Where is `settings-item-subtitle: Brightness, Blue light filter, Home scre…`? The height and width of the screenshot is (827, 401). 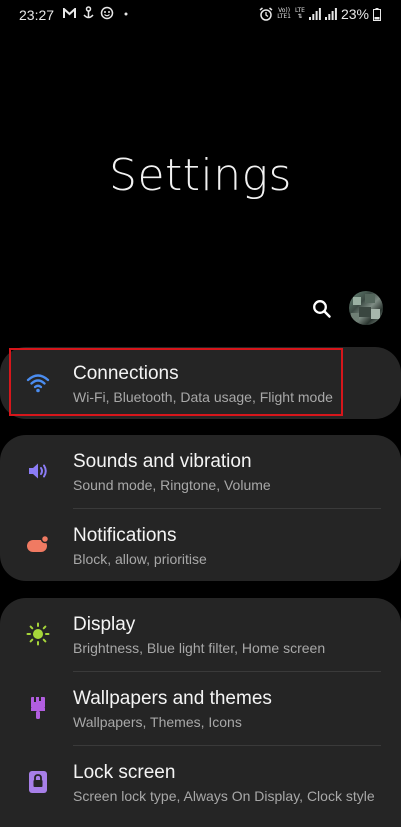
settings-item-subtitle: Brightness, Blue light filter, Home scre… is located at coordinates (199, 648).